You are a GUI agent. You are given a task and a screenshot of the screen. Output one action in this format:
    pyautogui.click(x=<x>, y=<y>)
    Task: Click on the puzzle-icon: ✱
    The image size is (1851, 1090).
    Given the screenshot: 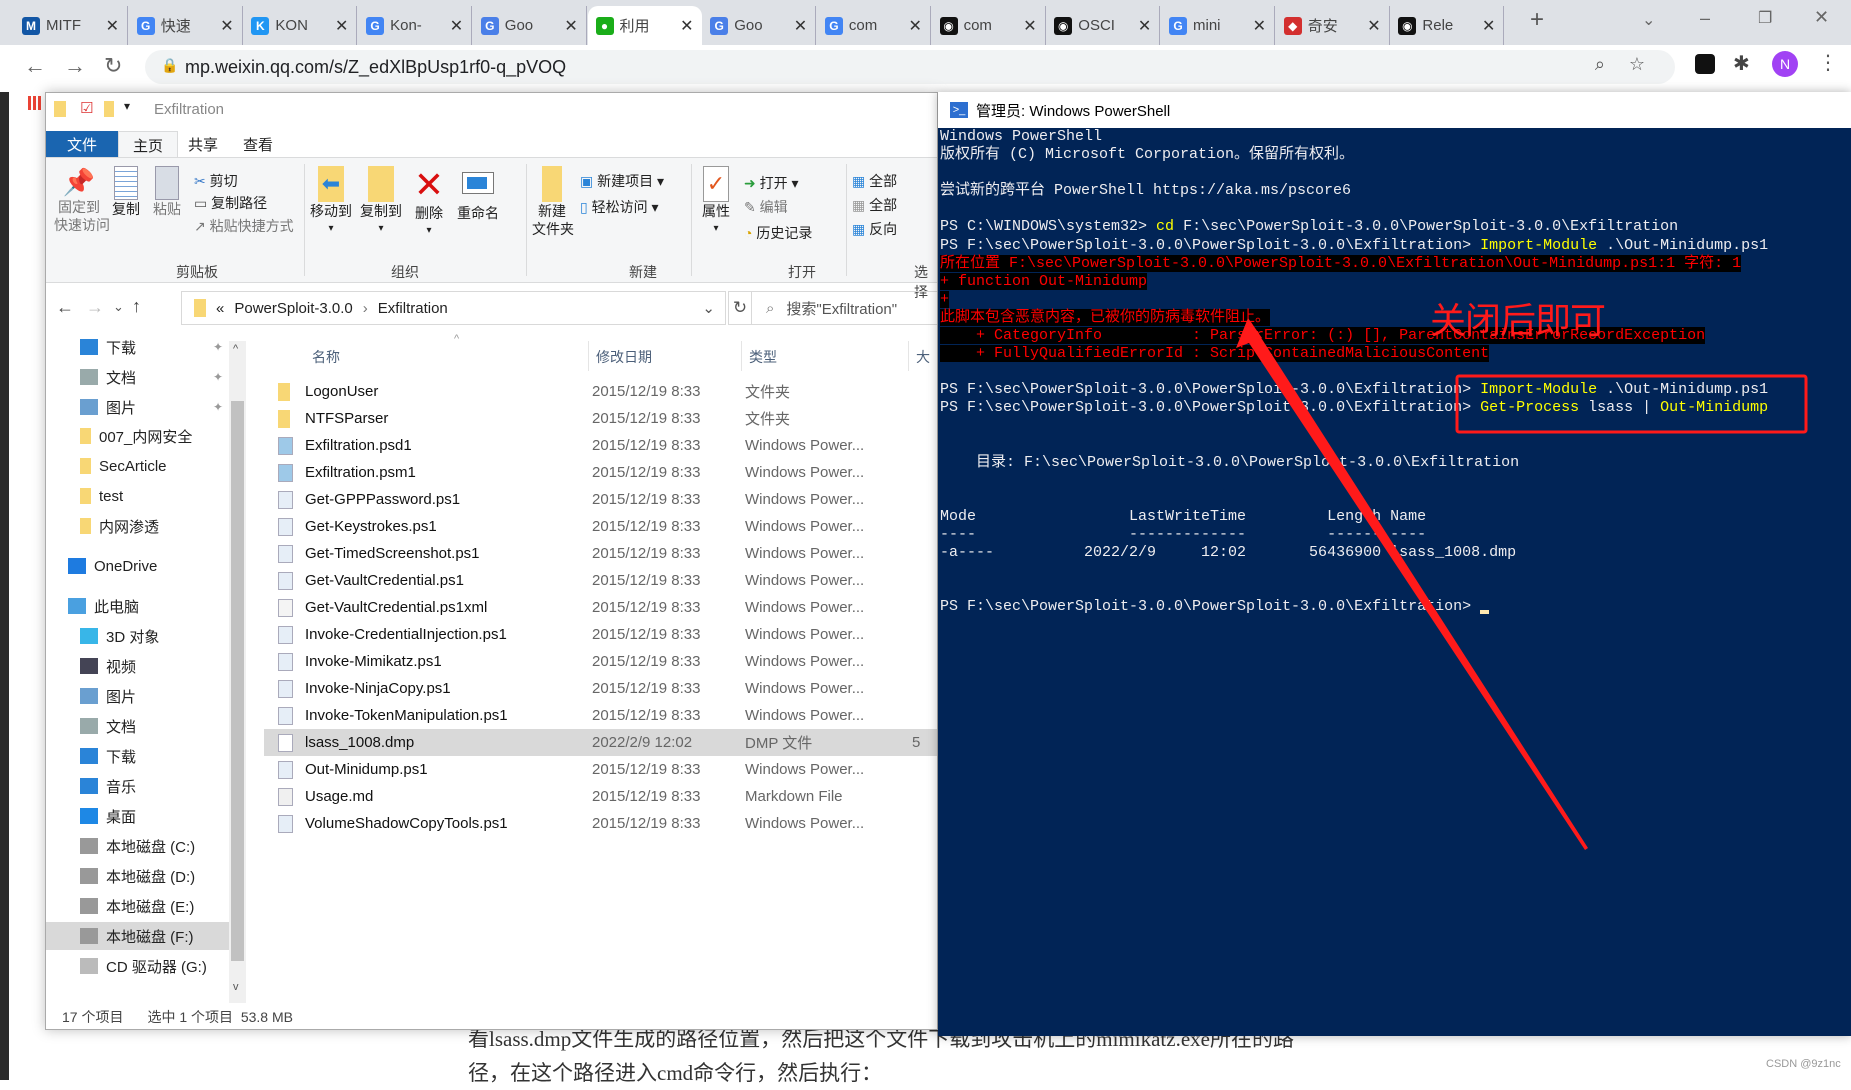 What is the action you would take?
    pyautogui.click(x=1741, y=63)
    